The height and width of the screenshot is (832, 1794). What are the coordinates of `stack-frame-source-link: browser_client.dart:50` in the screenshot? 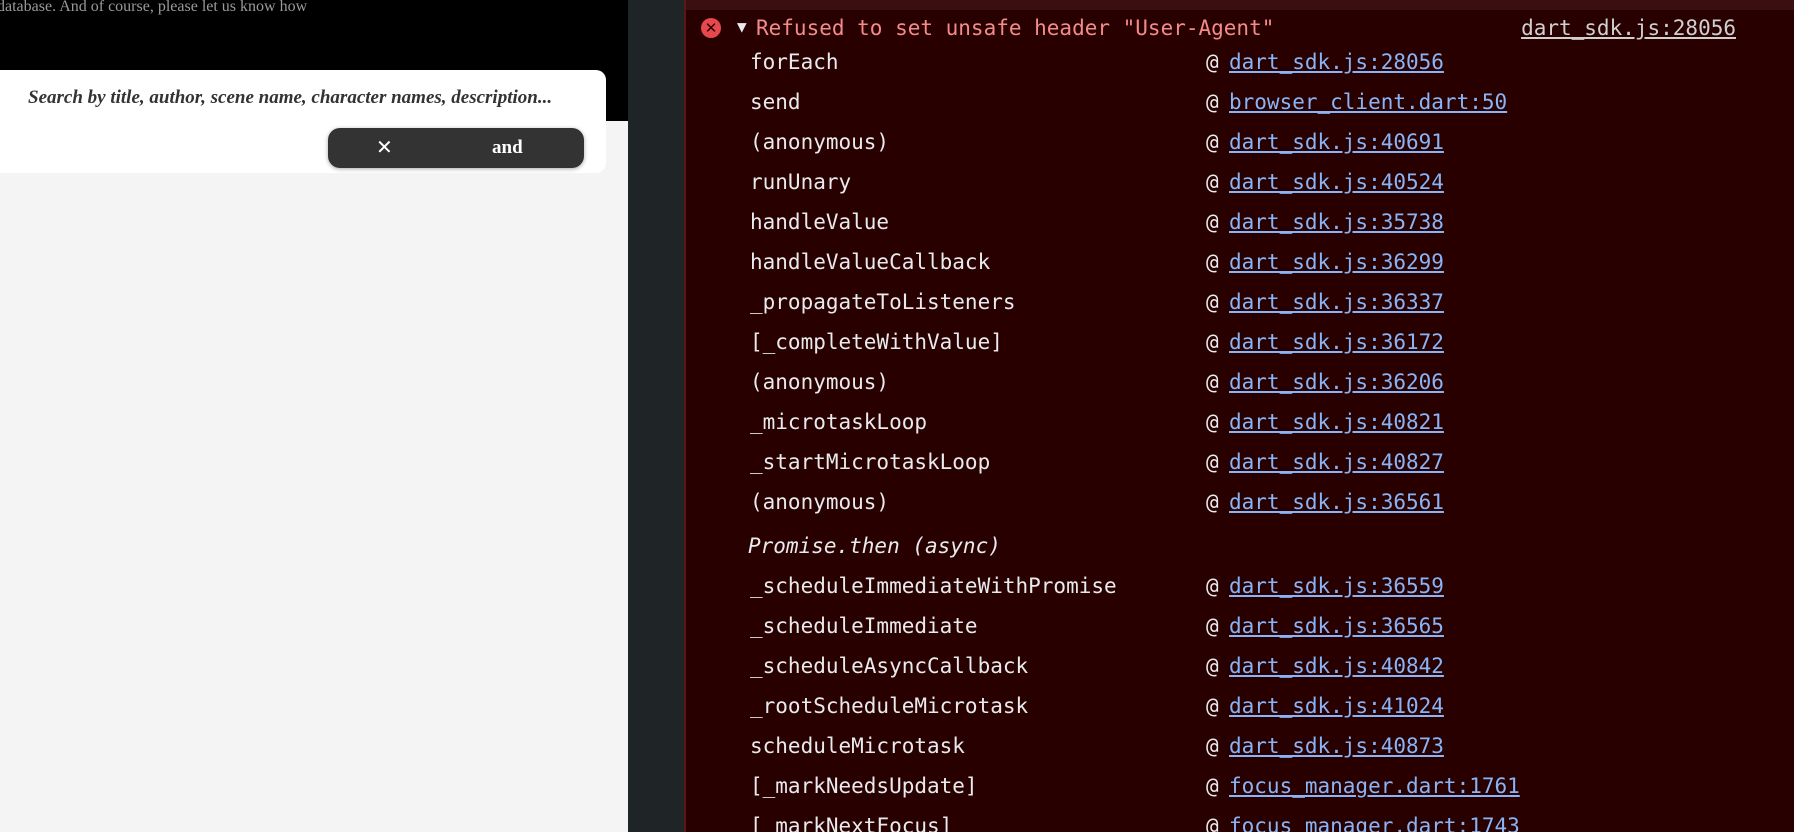 It's located at (1368, 102).